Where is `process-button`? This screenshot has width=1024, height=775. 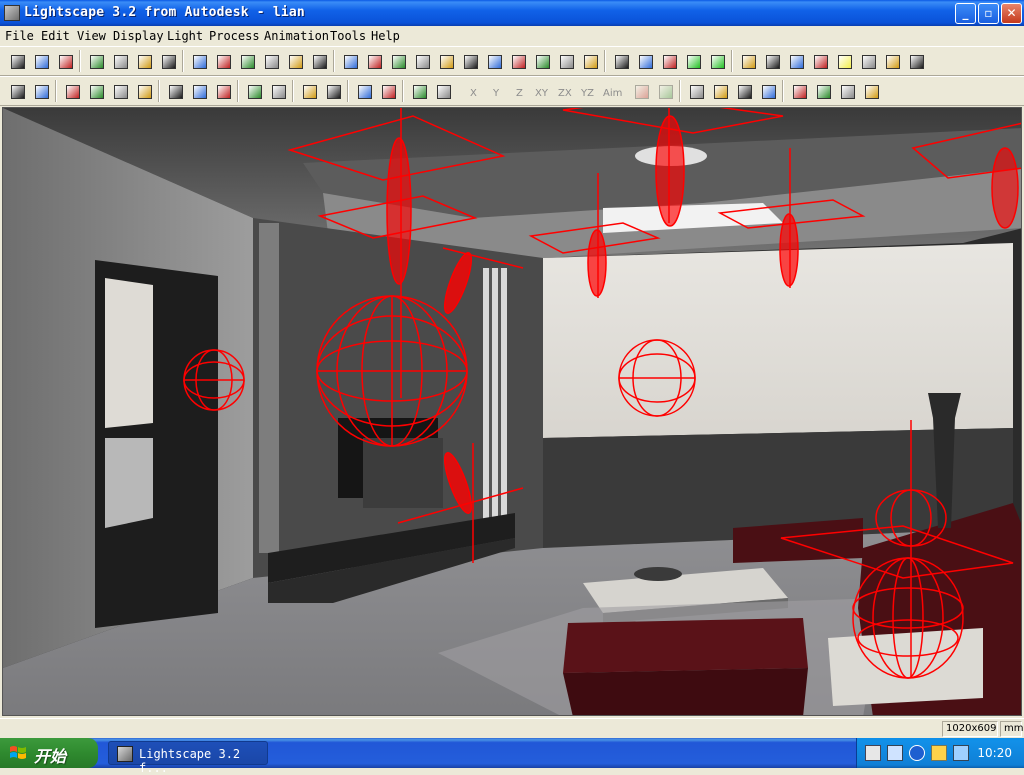
process-button is located at coordinates (772, 61).